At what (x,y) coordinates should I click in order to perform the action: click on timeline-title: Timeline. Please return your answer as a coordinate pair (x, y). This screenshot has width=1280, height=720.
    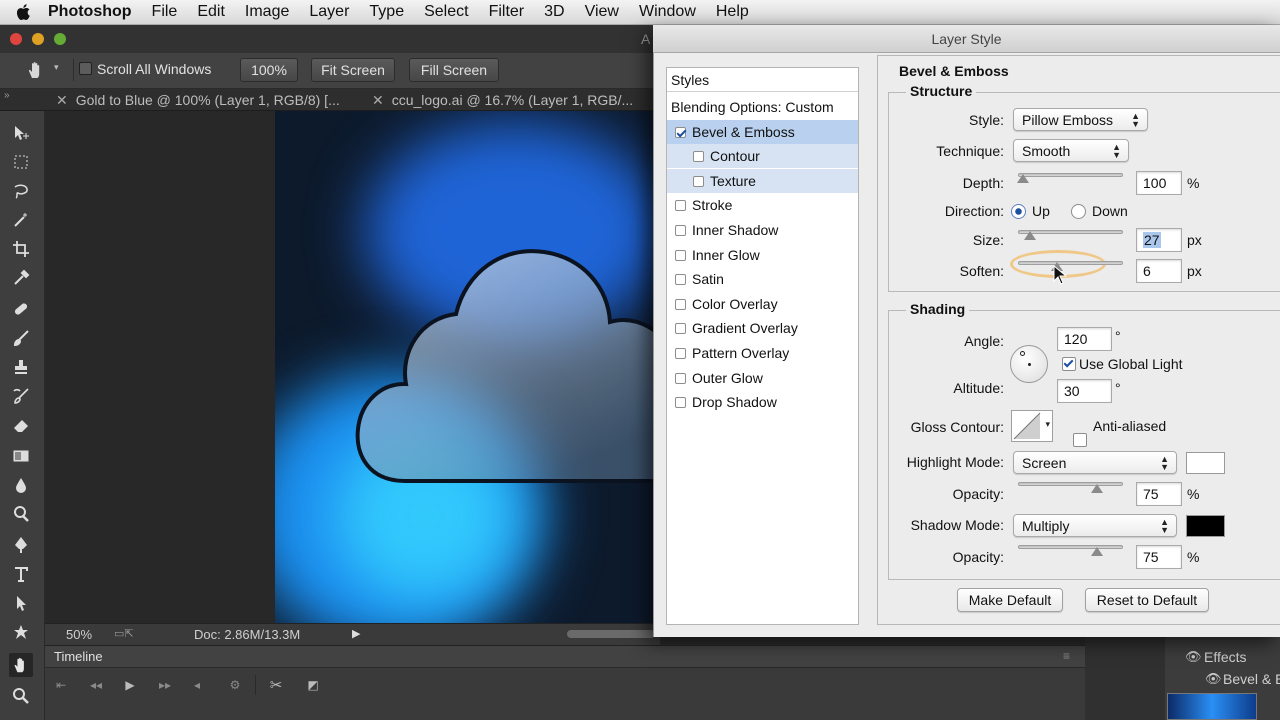
    Looking at the image, I should click on (78, 656).